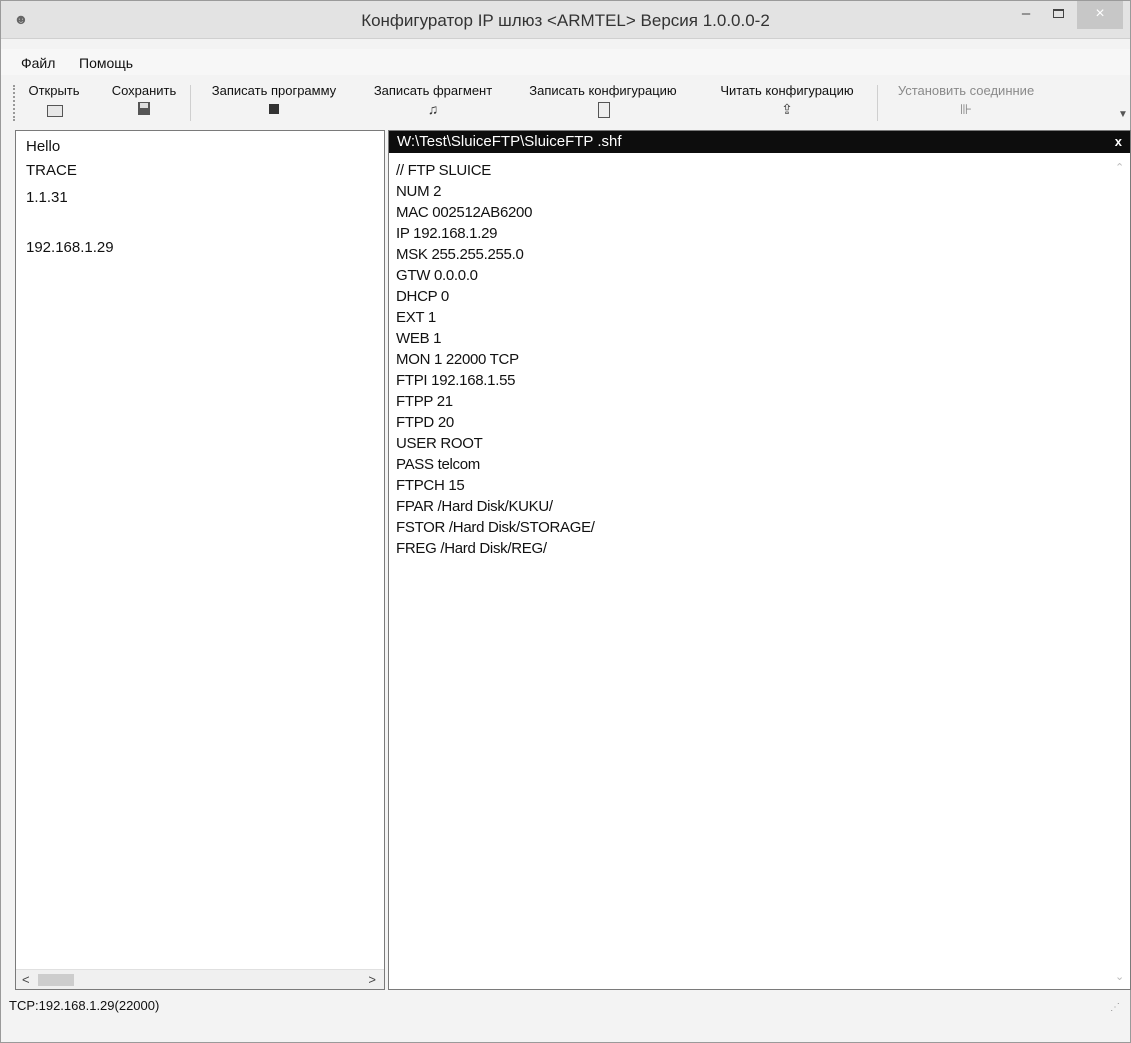 This screenshot has height=1043, width=1131. What do you see at coordinates (425, 422) in the screenshot?
I see `config-line: FTPD 20` at bounding box center [425, 422].